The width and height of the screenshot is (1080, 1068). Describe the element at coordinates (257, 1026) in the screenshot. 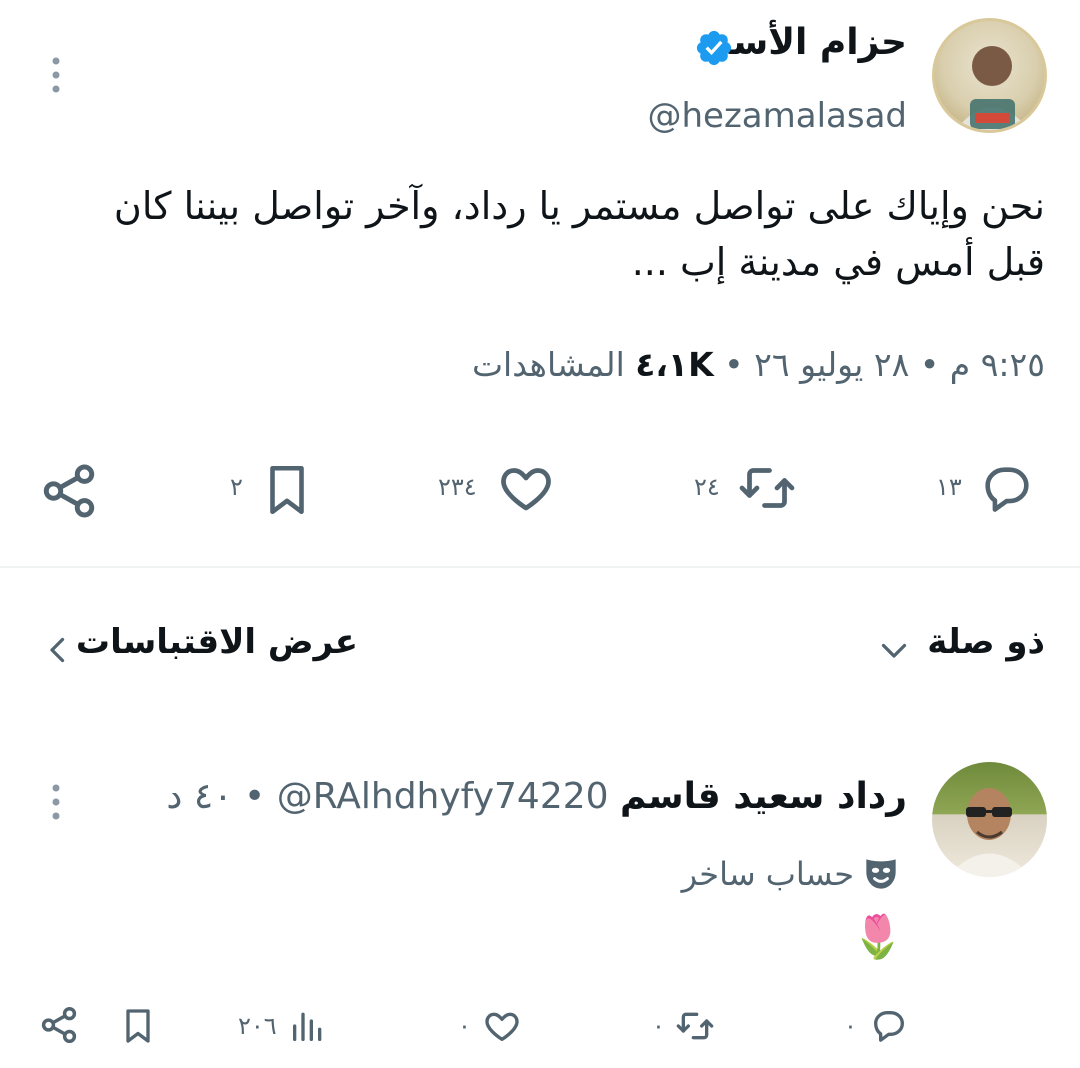

I see `views-count: ٢٠٦` at that location.